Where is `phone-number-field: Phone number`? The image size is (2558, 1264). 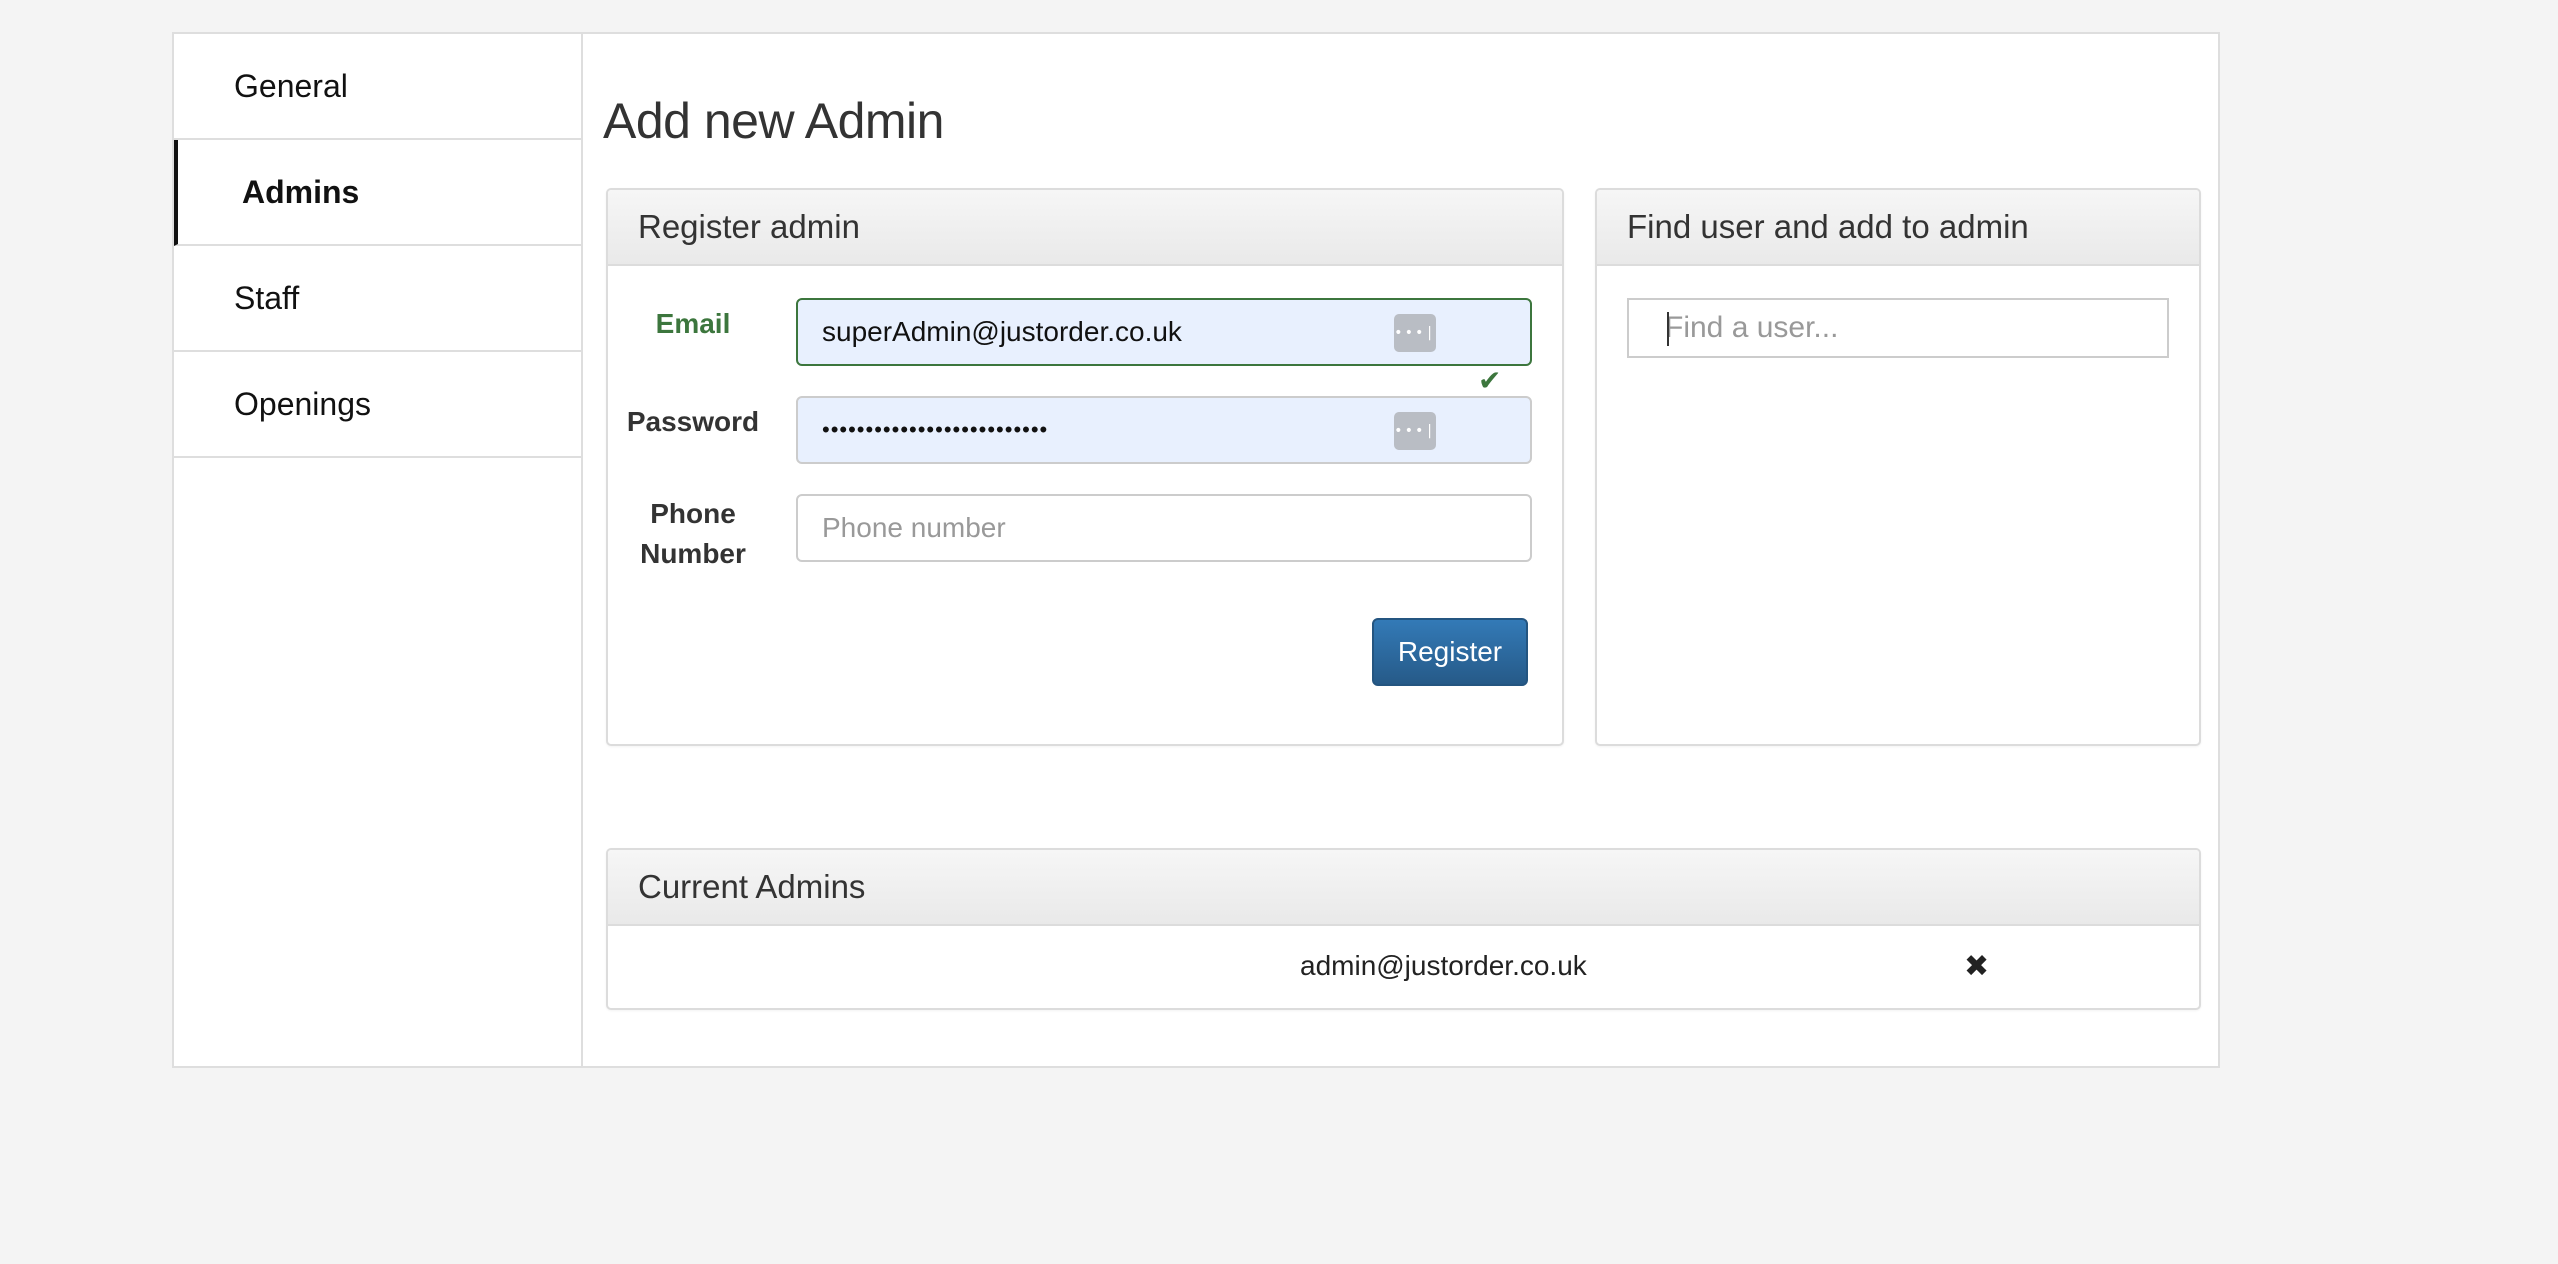 phone-number-field: Phone number is located at coordinates (1164, 528).